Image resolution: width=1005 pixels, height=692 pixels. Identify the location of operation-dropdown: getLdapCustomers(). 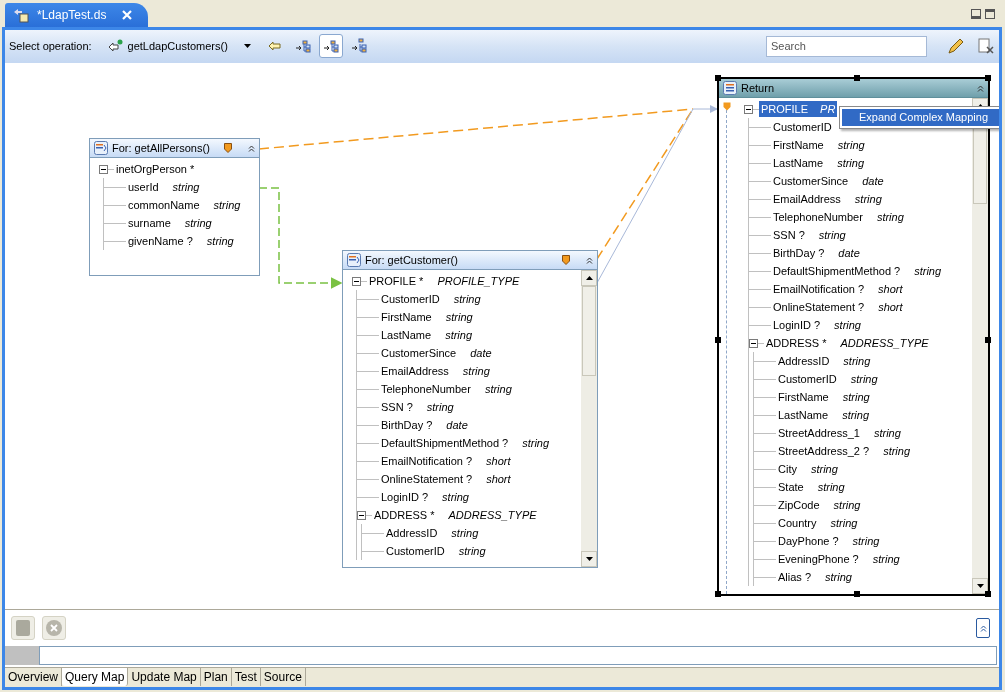
(179, 46).